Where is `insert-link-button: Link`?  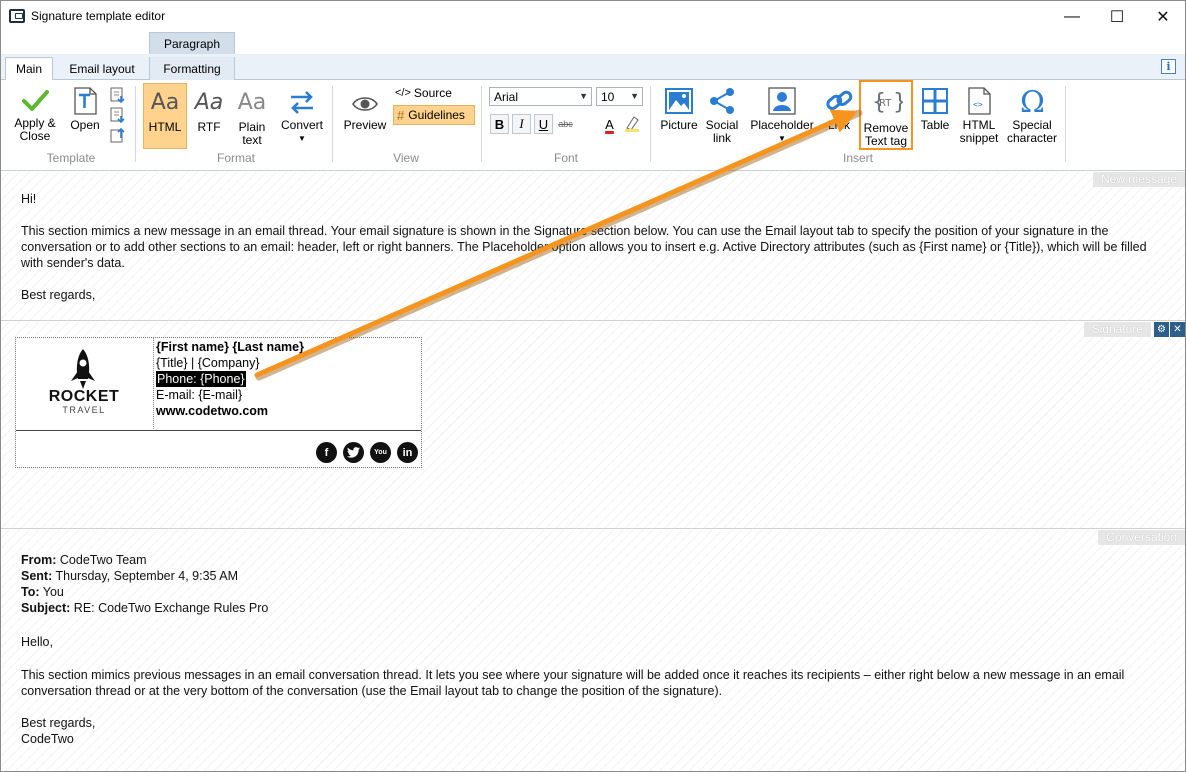
insert-link-button: Link is located at coordinates (839, 109).